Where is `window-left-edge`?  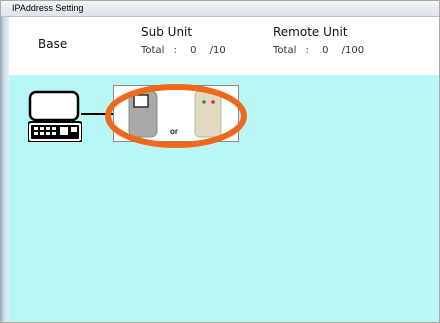 window-left-edge is located at coordinates (5, 161).